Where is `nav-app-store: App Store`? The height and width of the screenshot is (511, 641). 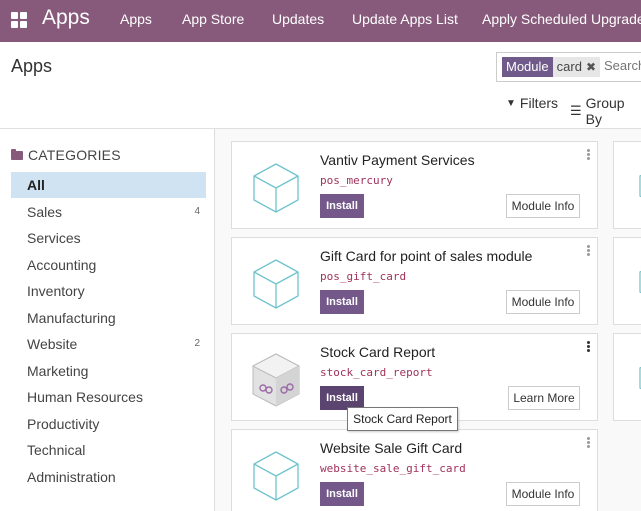 nav-app-store: App Store is located at coordinates (213, 19).